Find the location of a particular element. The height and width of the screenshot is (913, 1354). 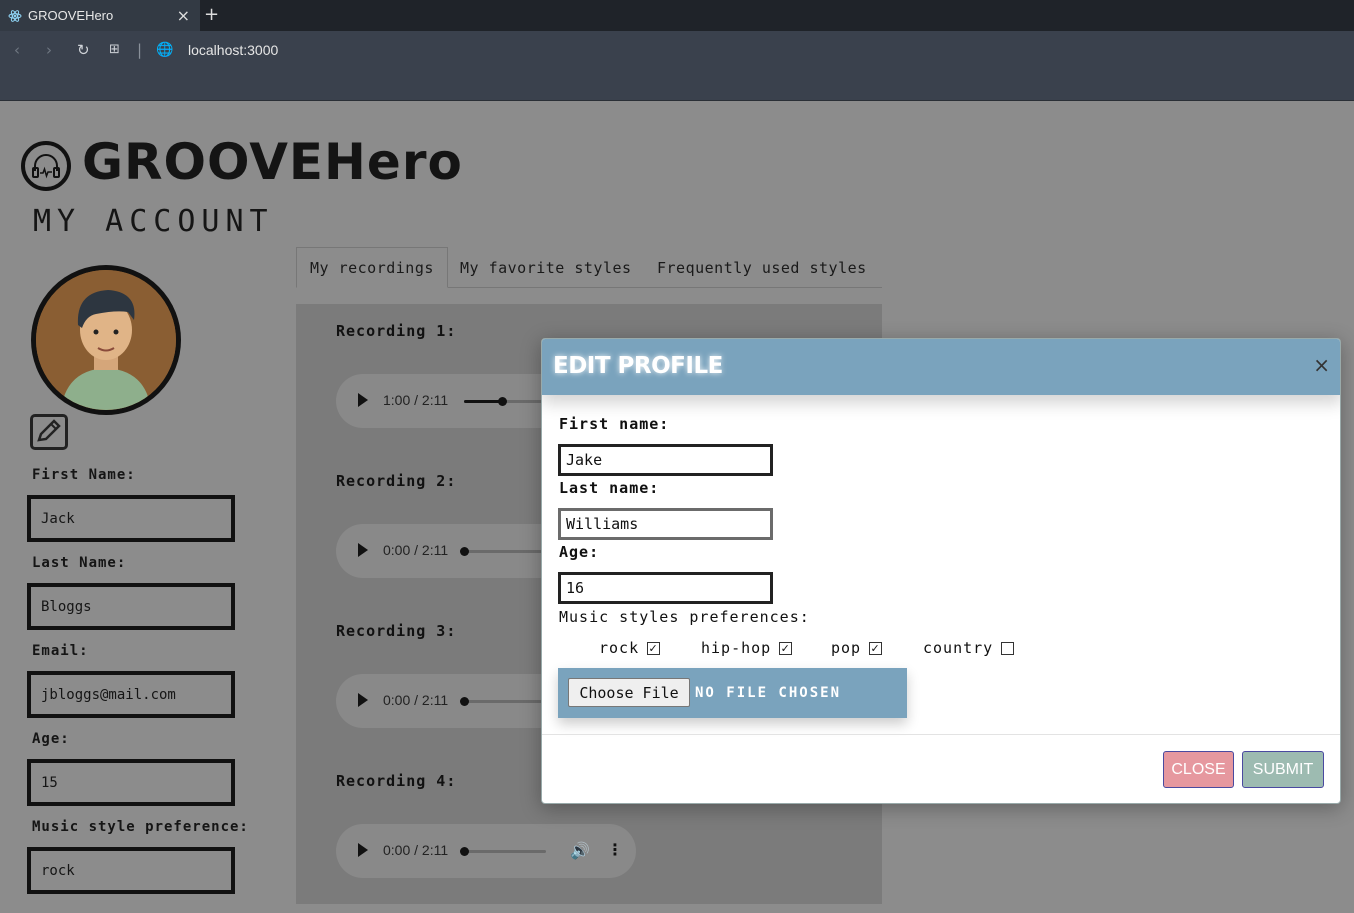

submit-button: SUBMIT is located at coordinates (1283, 769).